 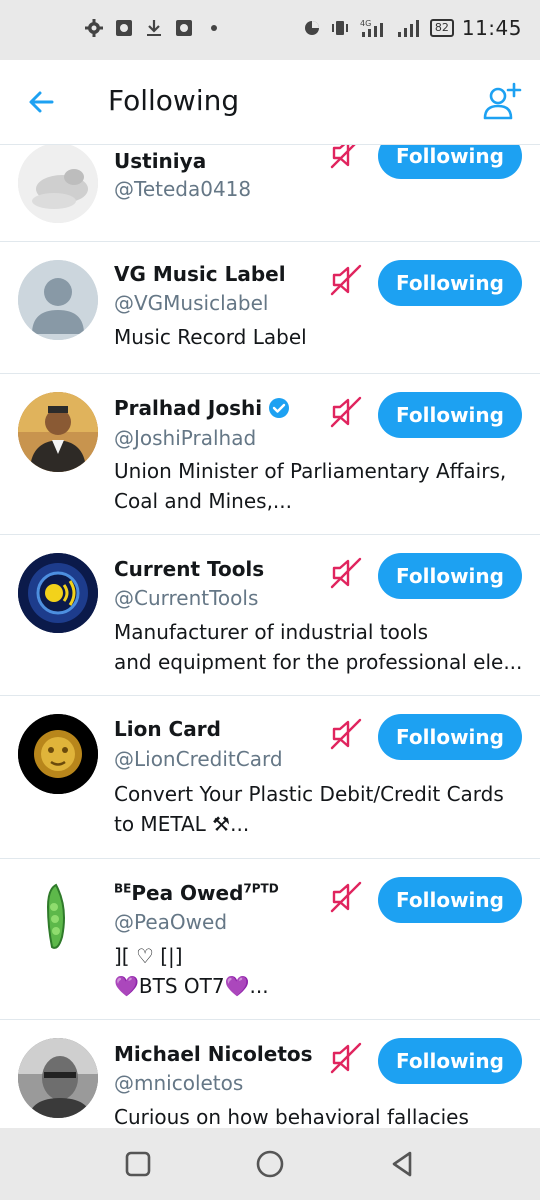 What do you see at coordinates (310, 471) in the screenshot?
I see `bio-line: Union Minister of Parliamentary Affairs,` at bounding box center [310, 471].